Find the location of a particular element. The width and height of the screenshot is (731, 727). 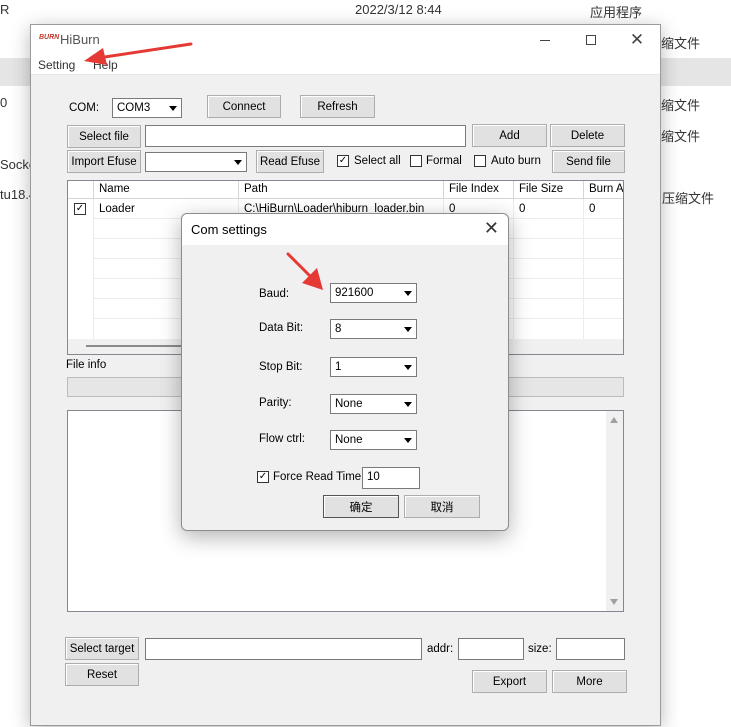

file-info-label: File info is located at coordinates (86, 365).